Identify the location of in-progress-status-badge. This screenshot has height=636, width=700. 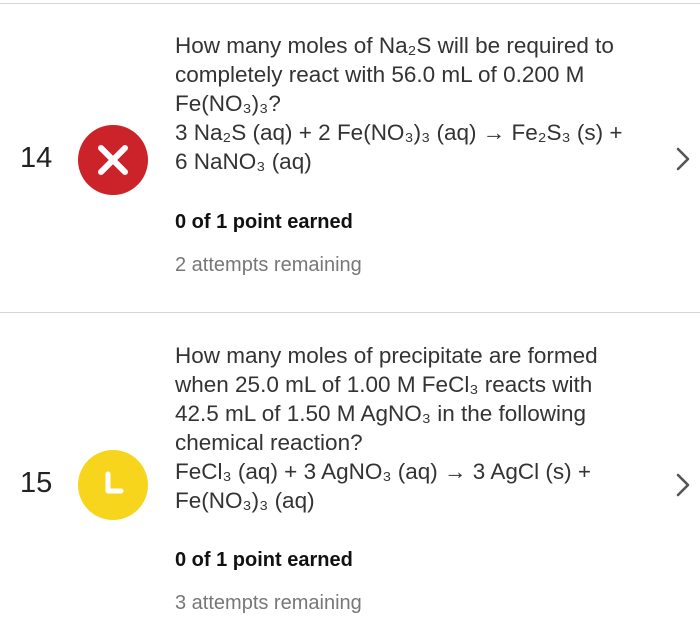
(113, 485).